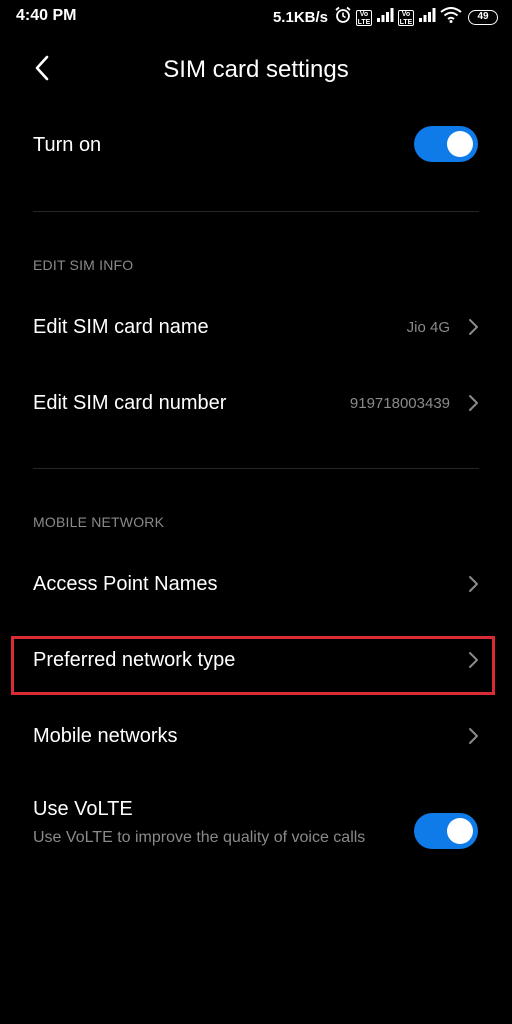  Describe the element at coordinates (256, 736) in the screenshot. I see `mobile-networks-row: Mobile networks` at that location.